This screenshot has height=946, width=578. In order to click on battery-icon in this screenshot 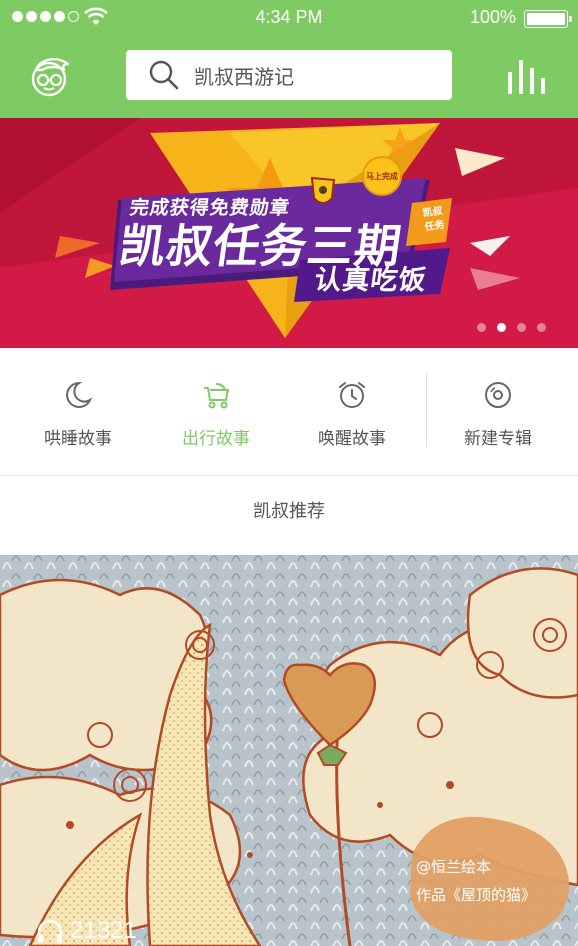, I will do `click(548, 19)`.